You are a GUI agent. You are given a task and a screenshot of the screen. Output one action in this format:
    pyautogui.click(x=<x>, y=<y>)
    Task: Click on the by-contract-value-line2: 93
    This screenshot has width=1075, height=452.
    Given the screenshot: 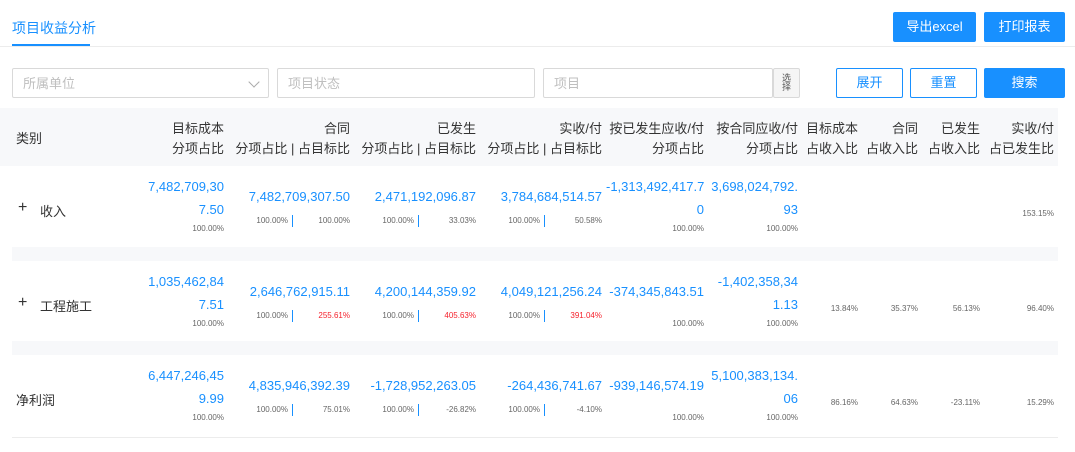 What is the action you would take?
    pyautogui.click(x=790, y=209)
    